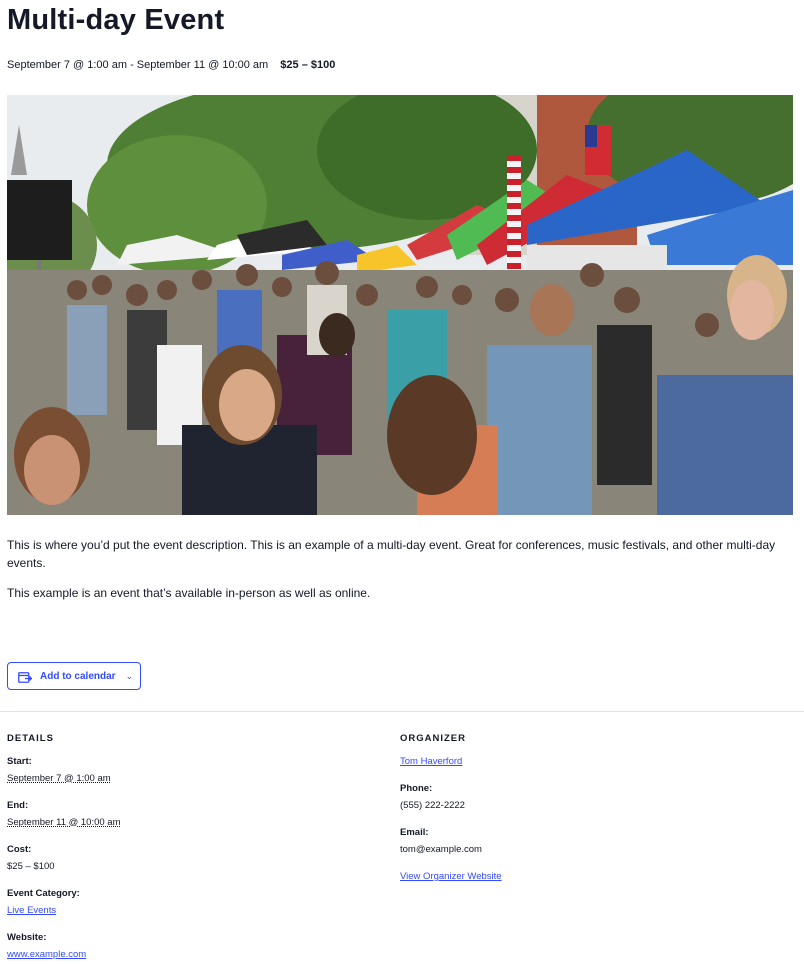  Describe the element at coordinates (25, 676) in the screenshot. I see `calendar-export-icon` at that location.